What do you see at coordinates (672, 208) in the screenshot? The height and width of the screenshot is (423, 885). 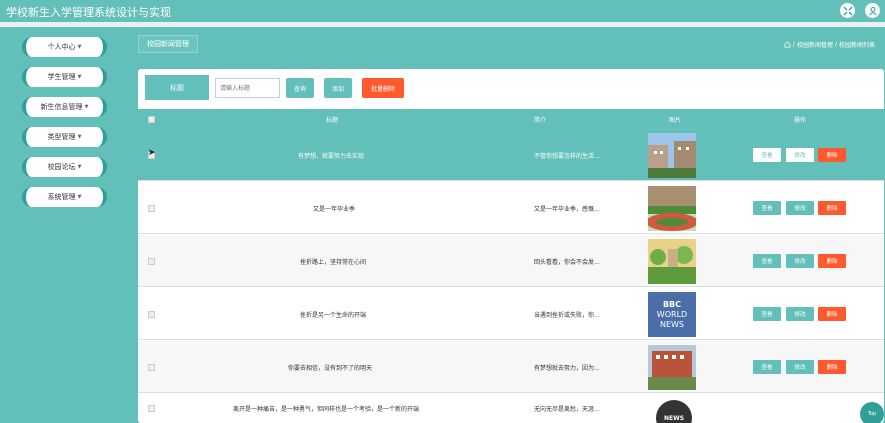 I see `campus-track-photo` at bounding box center [672, 208].